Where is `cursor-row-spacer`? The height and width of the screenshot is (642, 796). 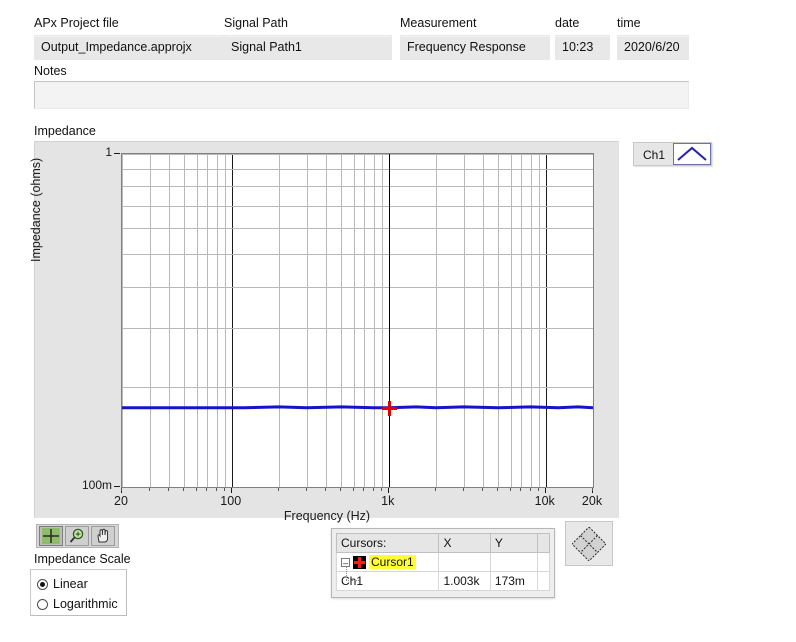 cursor-row-spacer is located at coordinates (543, 562).